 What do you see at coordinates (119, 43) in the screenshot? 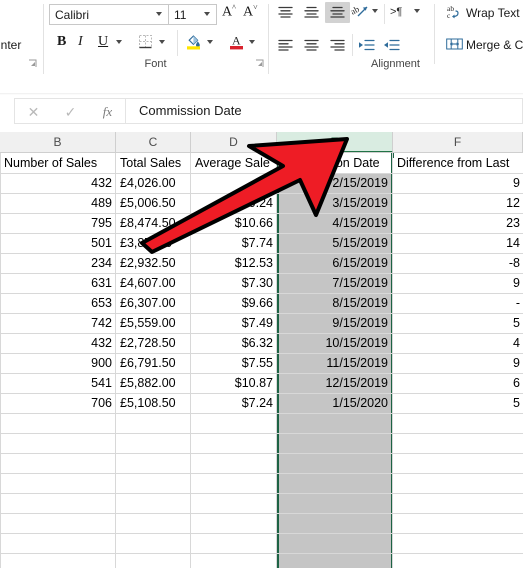
I see `underline-chevron-down-icon` at bounding box center [119, 43].